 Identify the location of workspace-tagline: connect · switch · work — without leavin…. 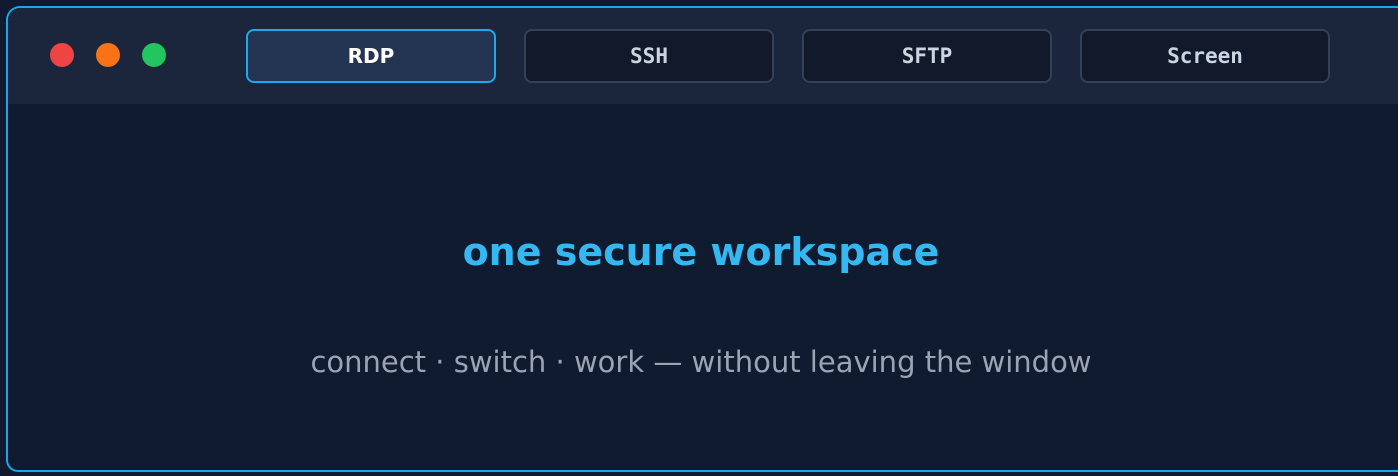
(701, 362).